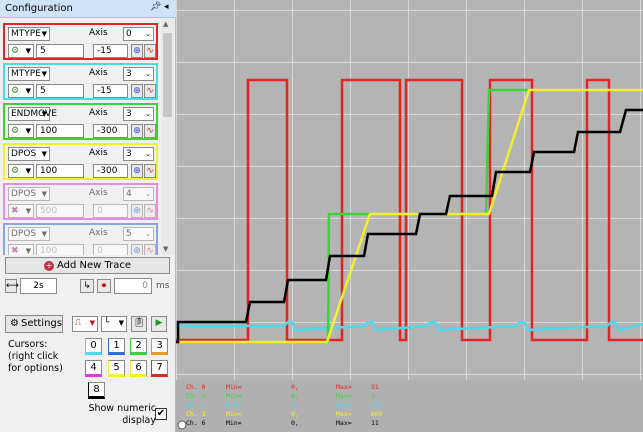 The image size is (643, 432). I want to click on clipboard-icon: 📋︎, so click(139, 324).